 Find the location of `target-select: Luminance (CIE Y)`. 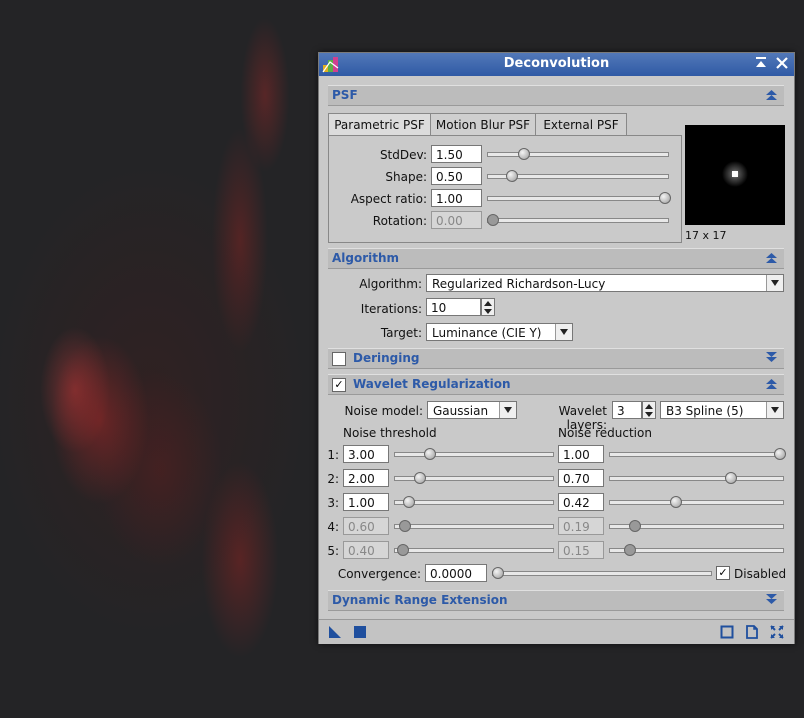

target-select: Luminance (CIE Y) is located at coordinates (499, 332).